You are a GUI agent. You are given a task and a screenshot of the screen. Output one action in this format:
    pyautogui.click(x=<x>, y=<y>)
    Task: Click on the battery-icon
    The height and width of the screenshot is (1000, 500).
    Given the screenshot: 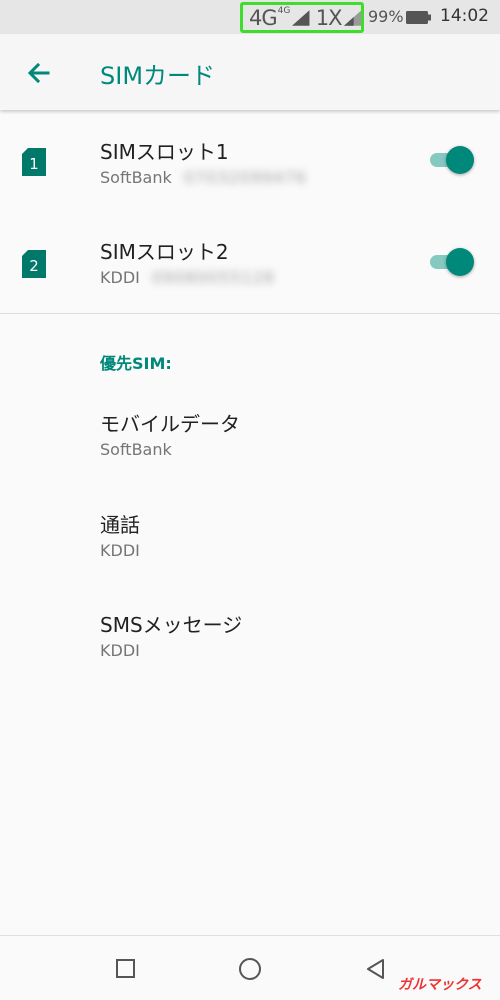 What is the action you would take?
    pyautogui.click(x=418, y=17)
    